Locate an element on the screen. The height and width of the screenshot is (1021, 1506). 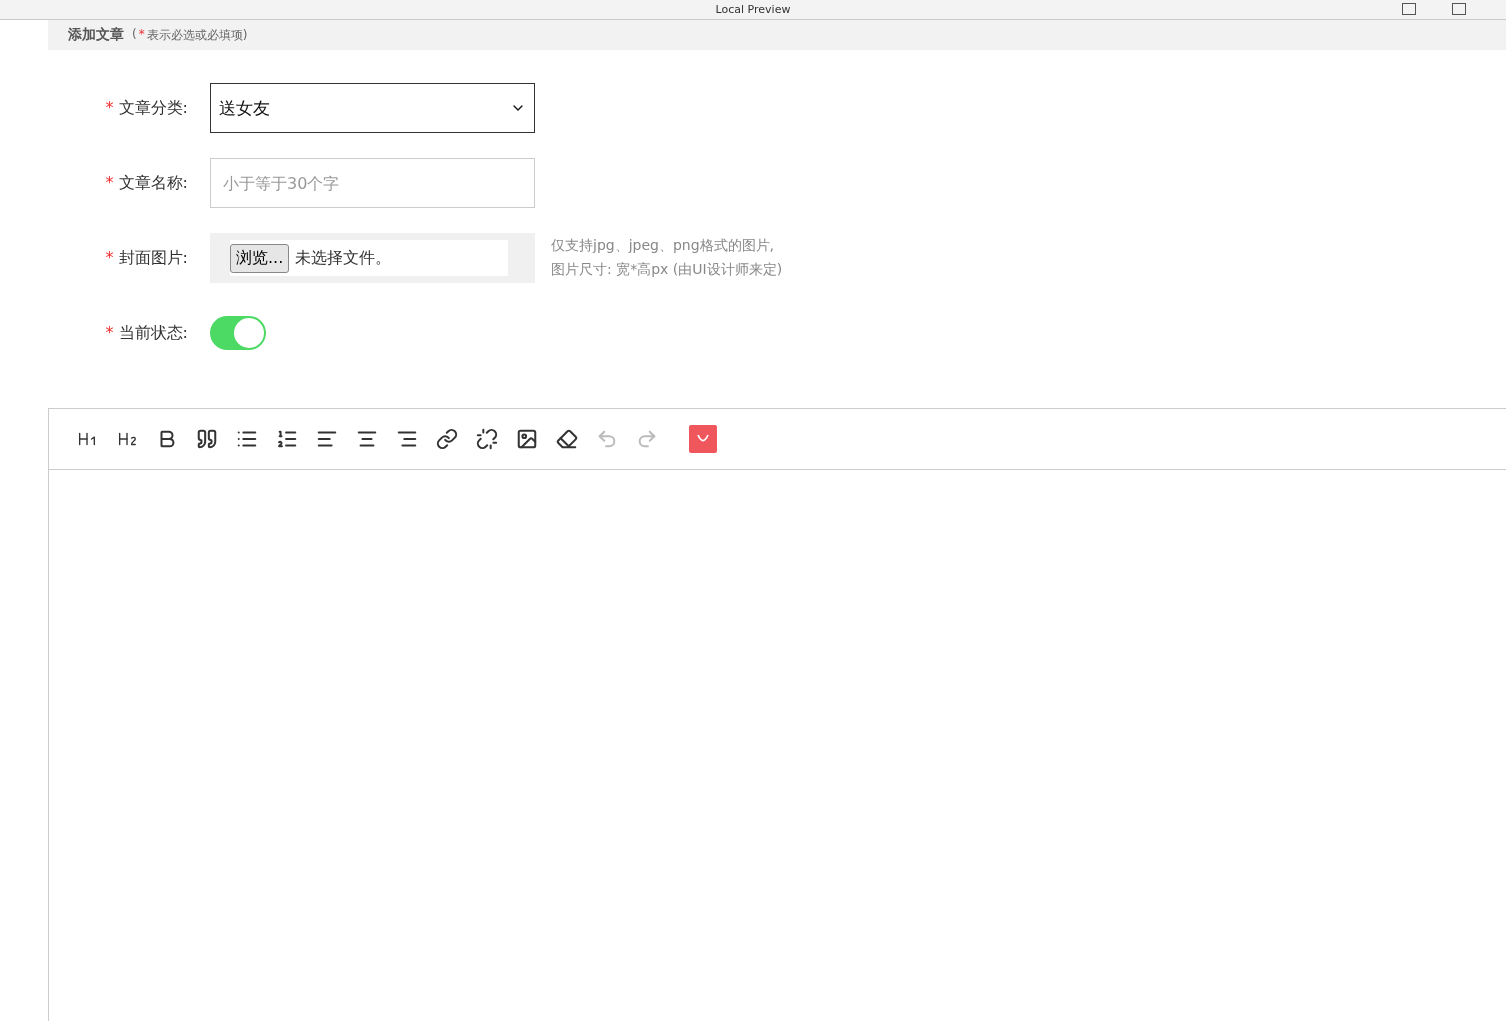
unlink-icon is located at coordinates (487, 439).